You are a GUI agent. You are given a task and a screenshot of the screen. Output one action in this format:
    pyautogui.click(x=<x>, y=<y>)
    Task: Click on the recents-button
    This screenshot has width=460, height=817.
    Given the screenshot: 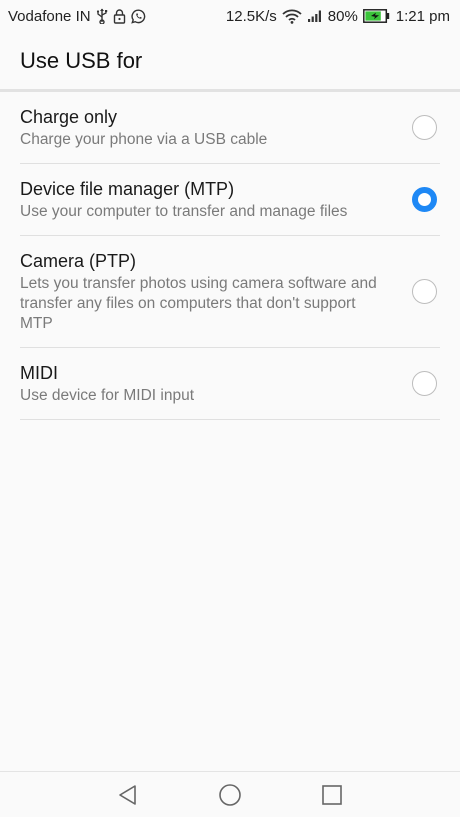 What is the action you would take?
    pyautogui.click(x=332, y=795)
    